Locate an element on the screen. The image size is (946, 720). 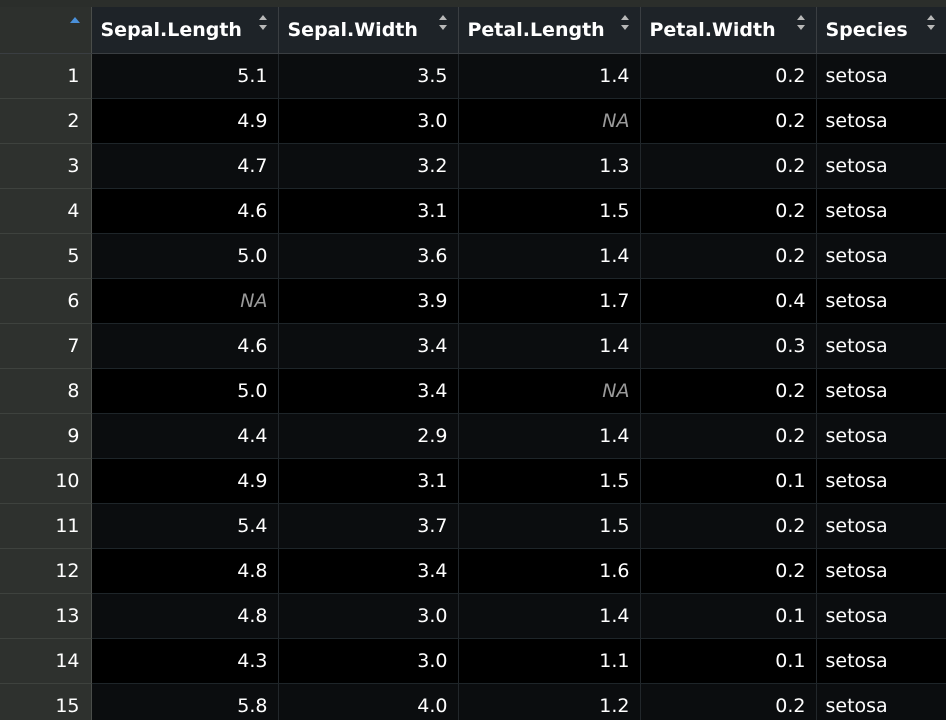
sort-ascending-icon is located at coordinates (75, 20).